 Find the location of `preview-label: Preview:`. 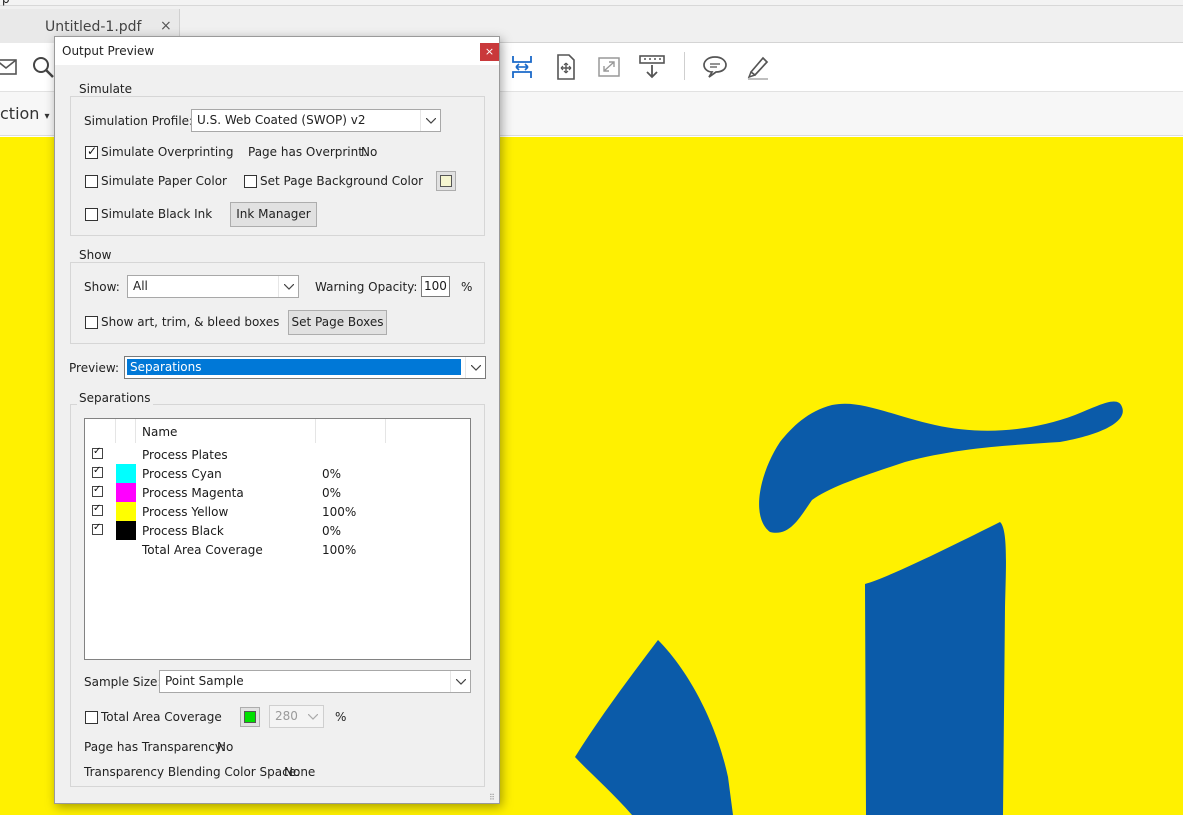

preview-label: Preview: is located at coordinates (94, 368).